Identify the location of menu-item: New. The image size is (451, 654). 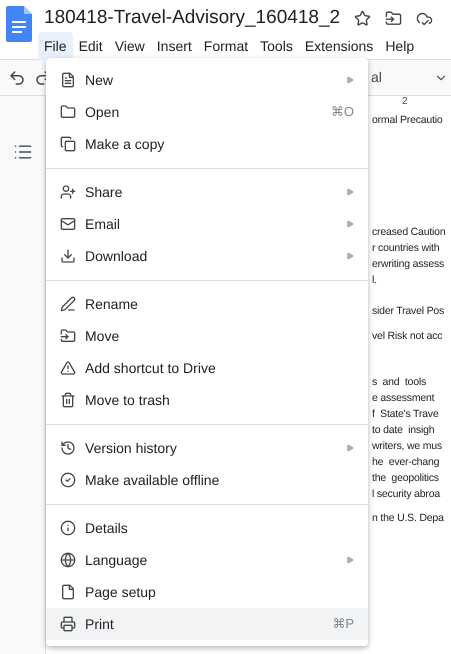
(207, 80).